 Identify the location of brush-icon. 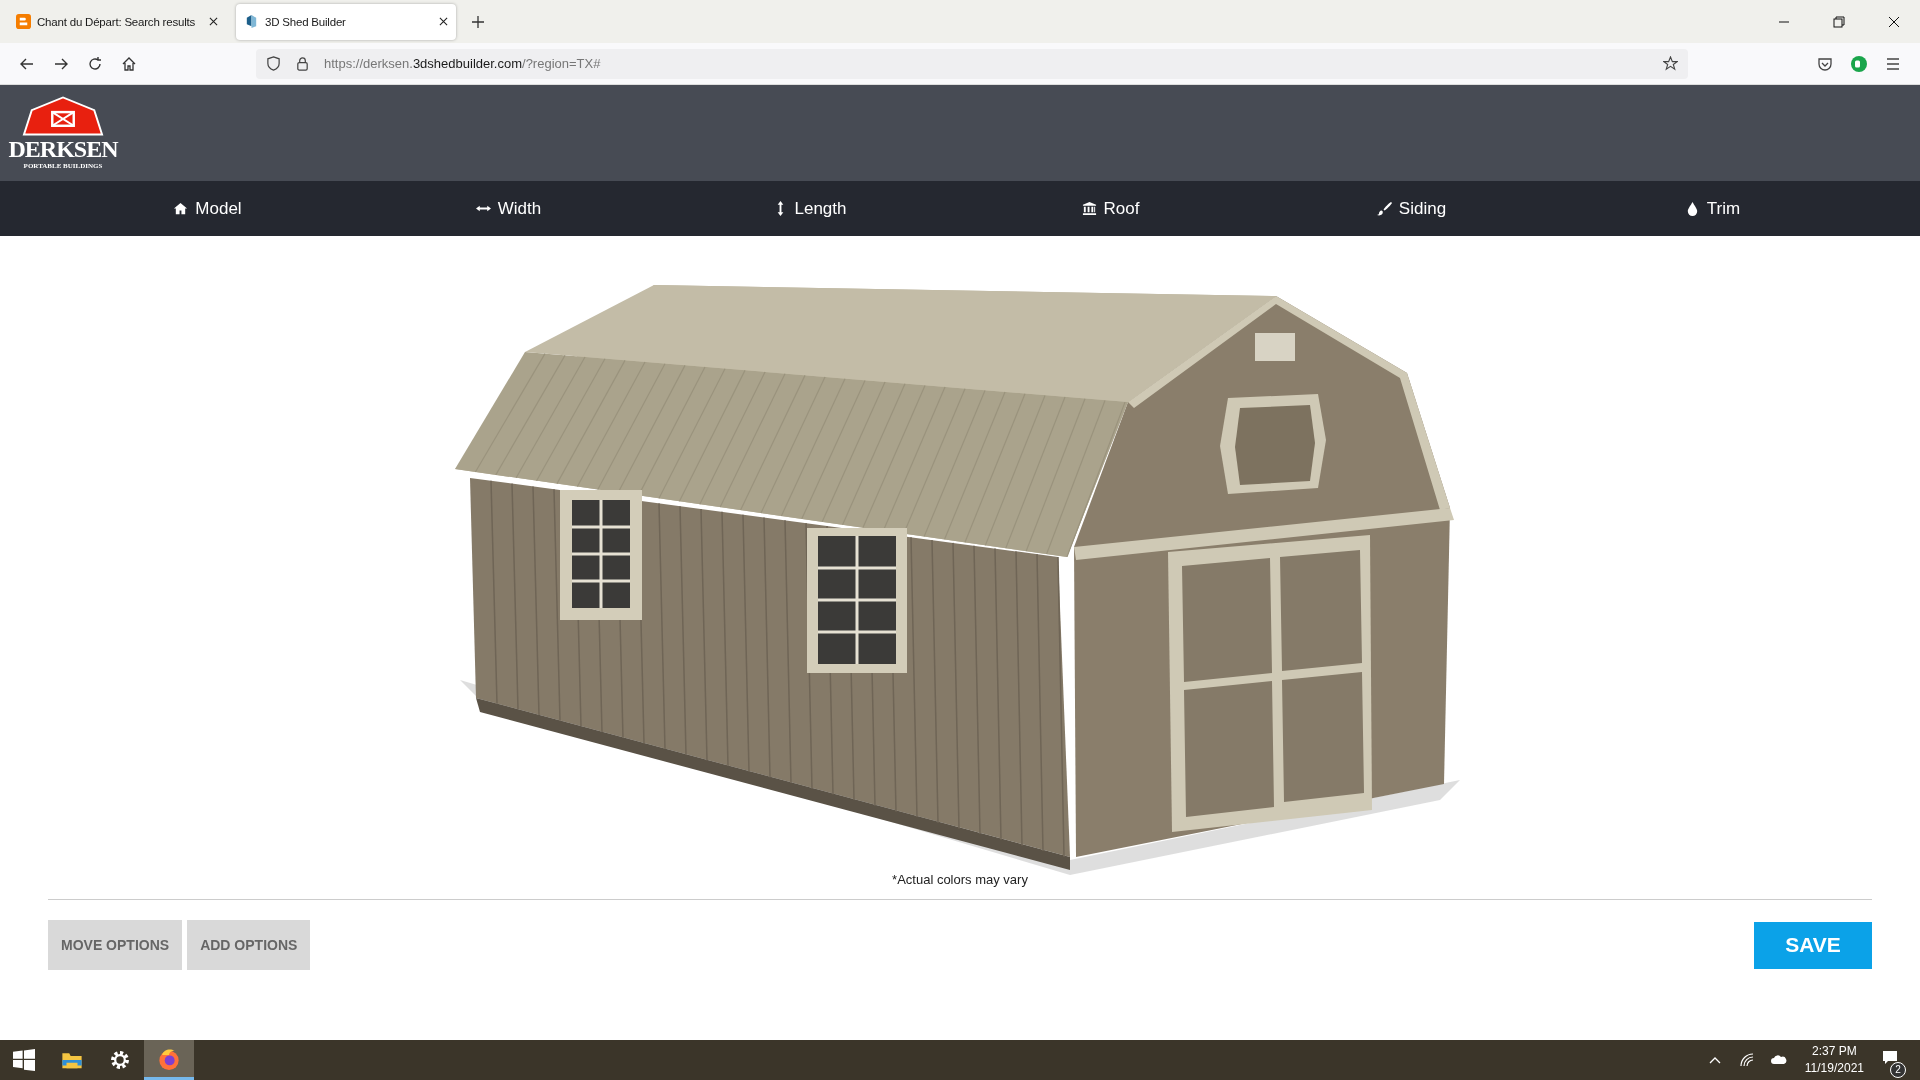
(1384, 208).